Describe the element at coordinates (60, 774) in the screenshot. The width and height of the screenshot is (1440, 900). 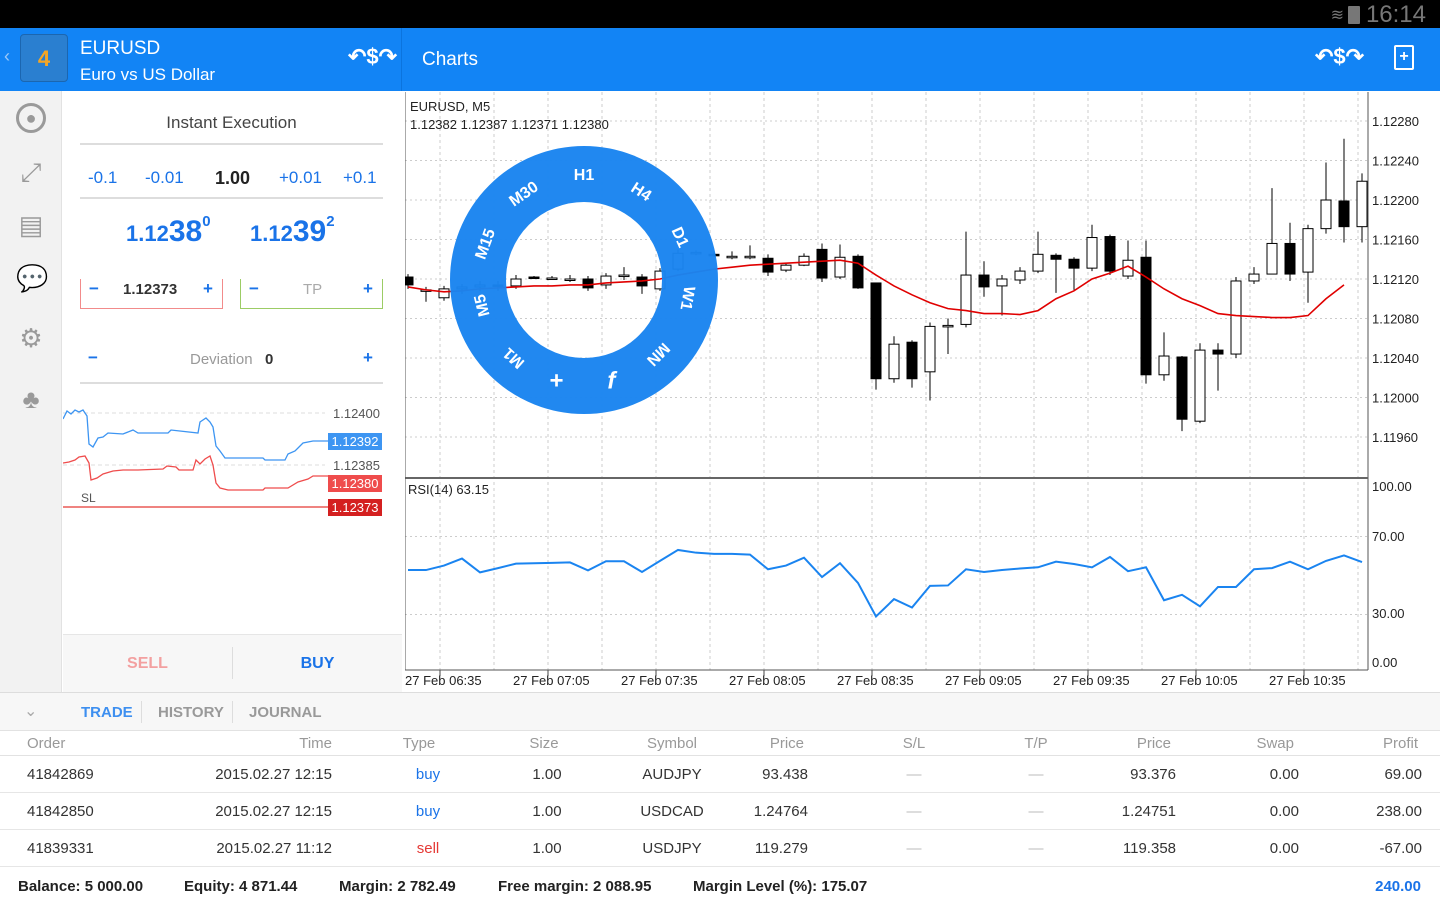
I see `table-cell: 41842869` at that location.